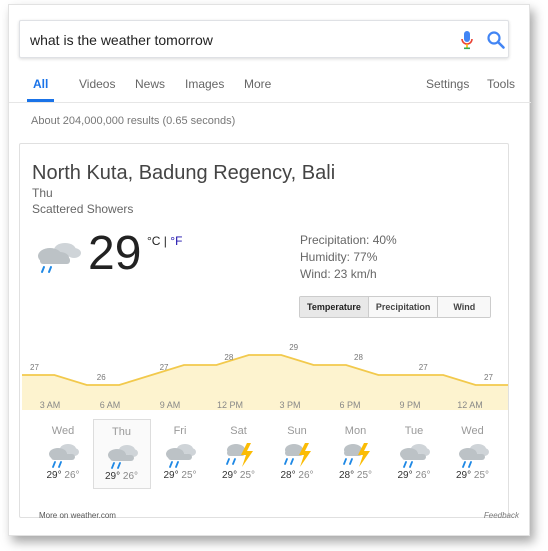 Image resolution: width=548 pixels, height=551 pixels. Describe the element at coordinates (204, 88) in the screenshot. I see `tab-images: Images` at that location.